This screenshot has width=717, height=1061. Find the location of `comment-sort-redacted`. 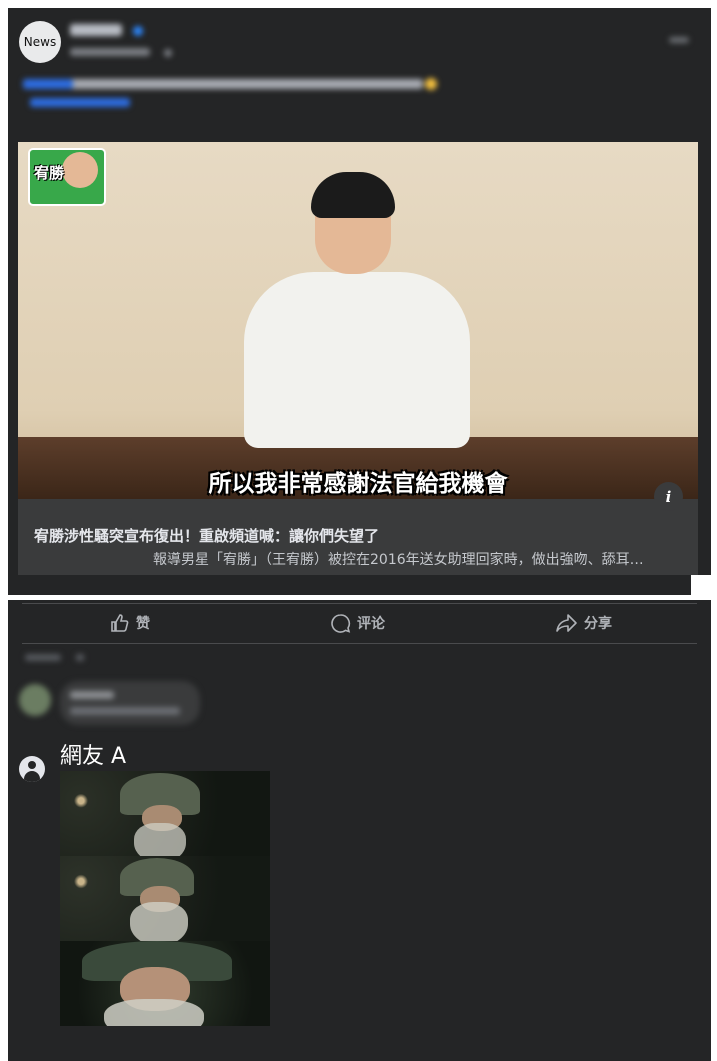

comment-sort-redacted is located at coordinates (43, 657).